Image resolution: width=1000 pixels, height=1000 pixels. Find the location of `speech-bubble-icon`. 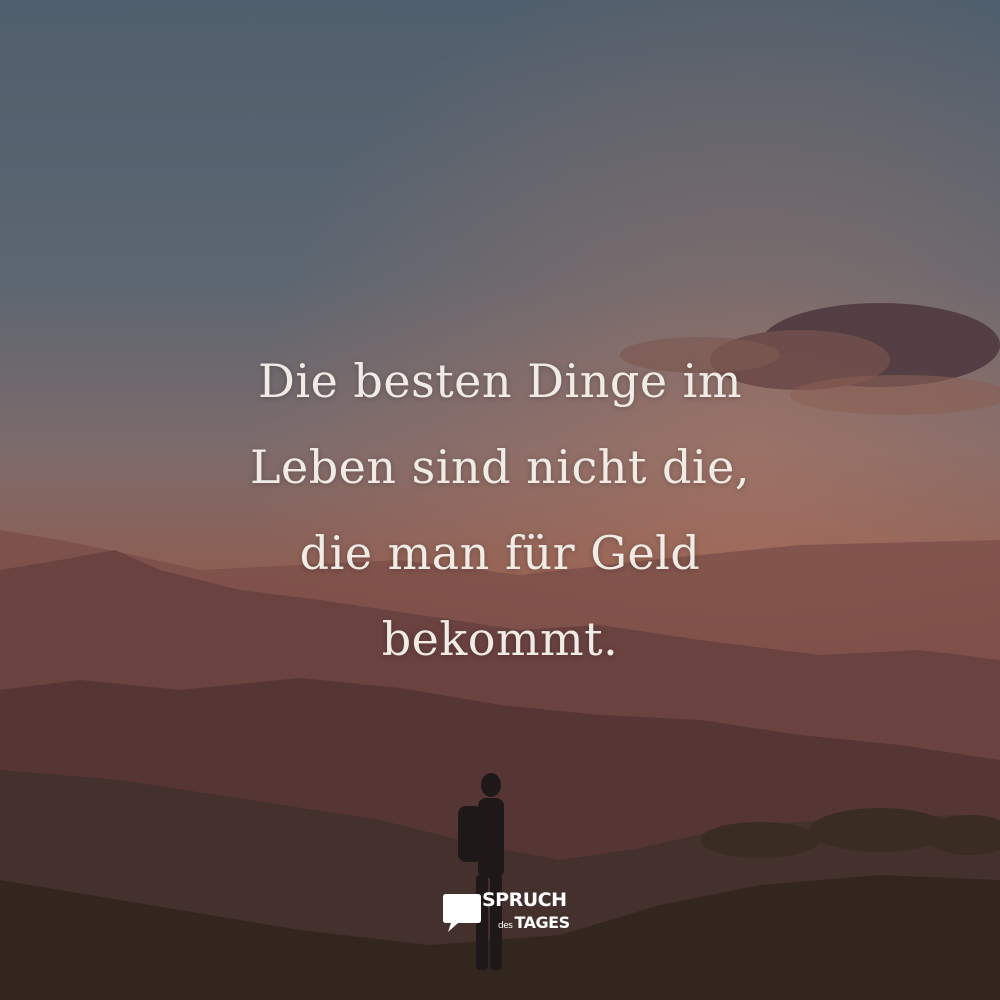

speech-bubble-icon is located at coordinates (462, 913).